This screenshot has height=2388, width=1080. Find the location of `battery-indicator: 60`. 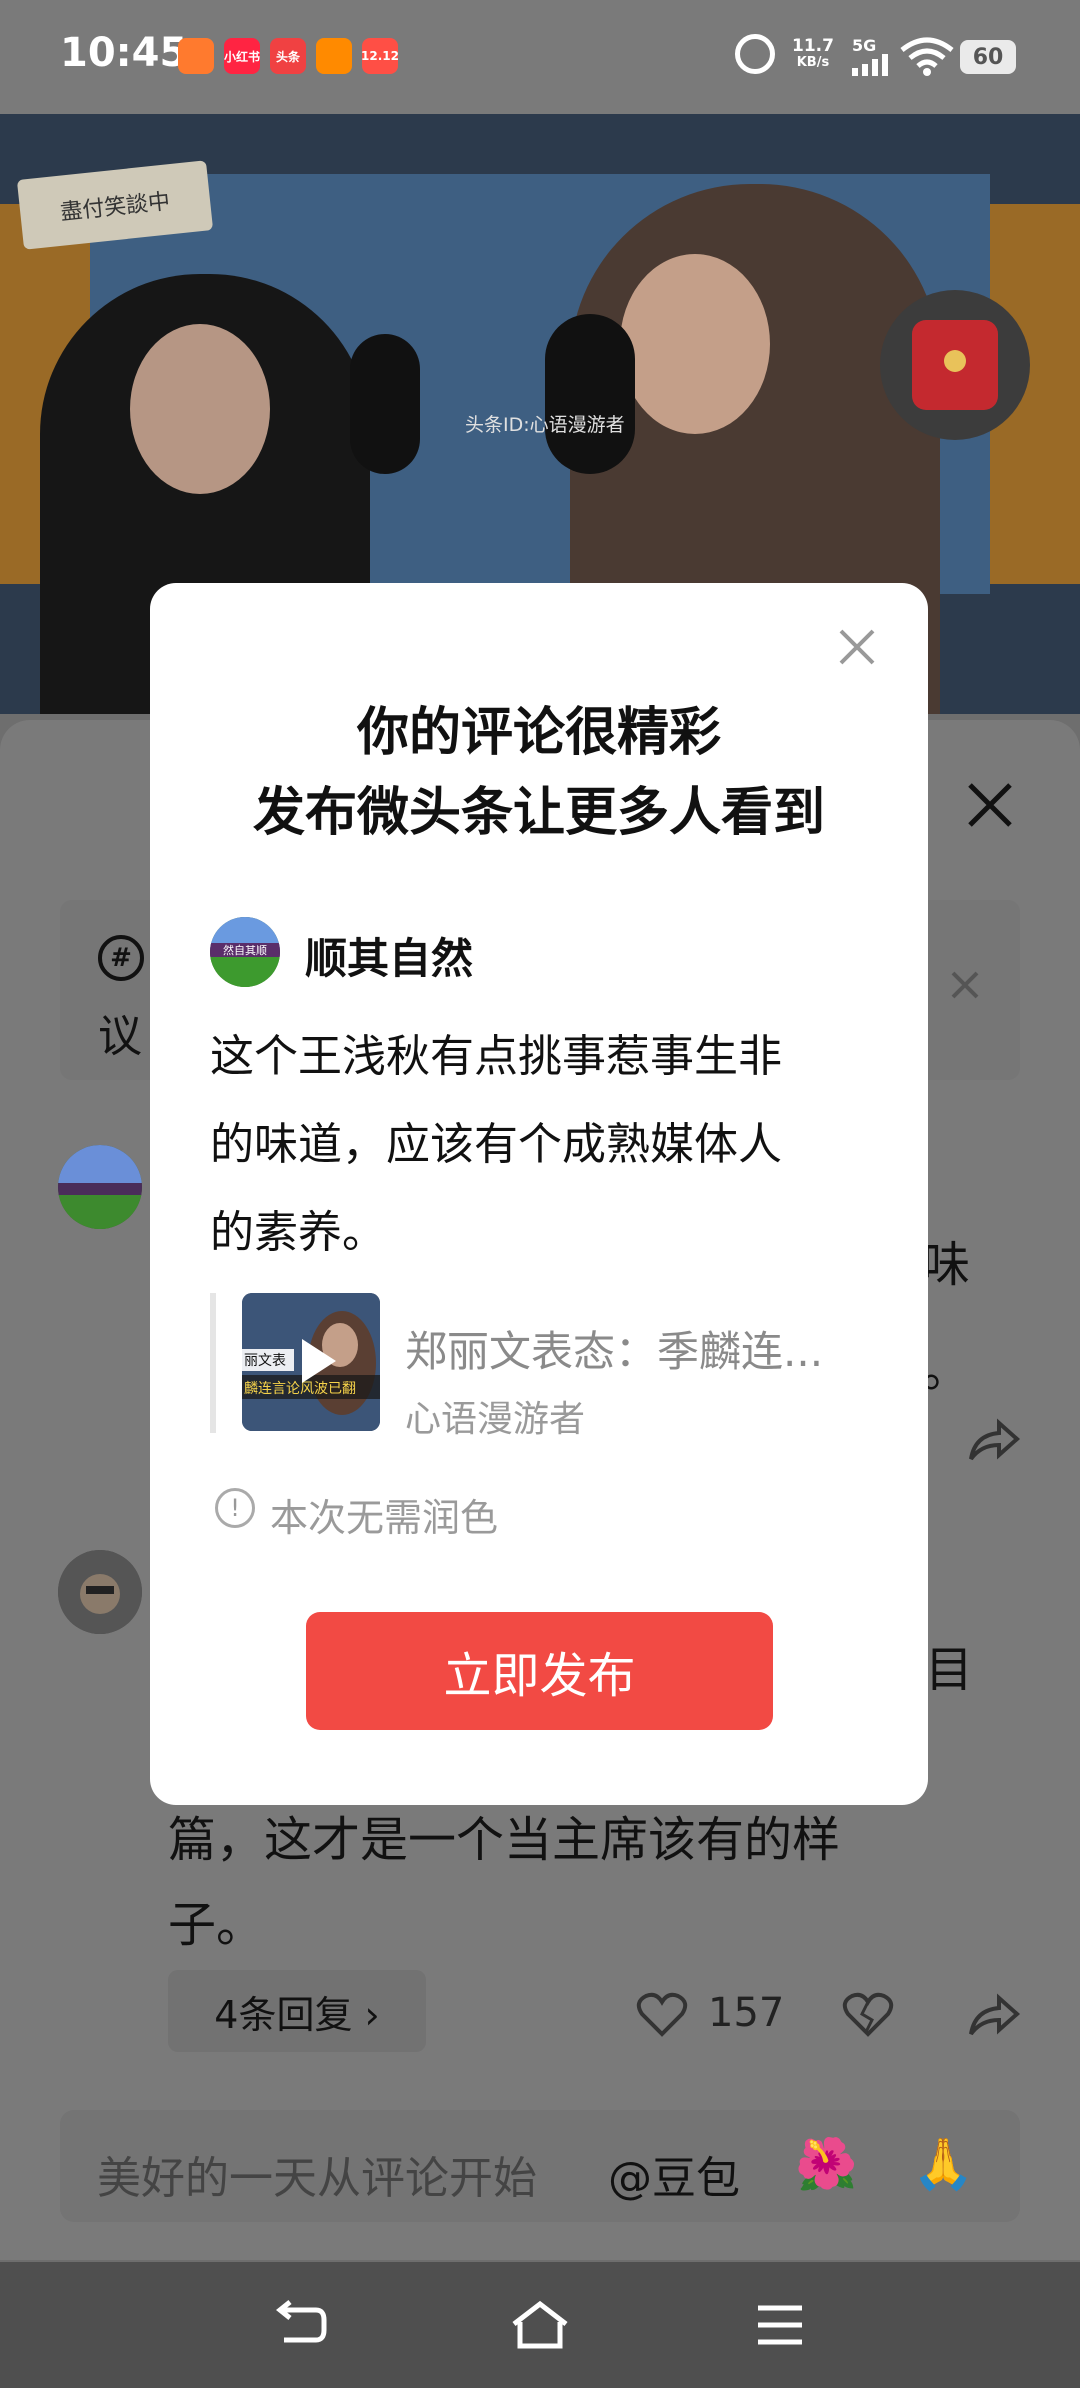

battery-indicator: 60 is located at coordinates (988, 57).